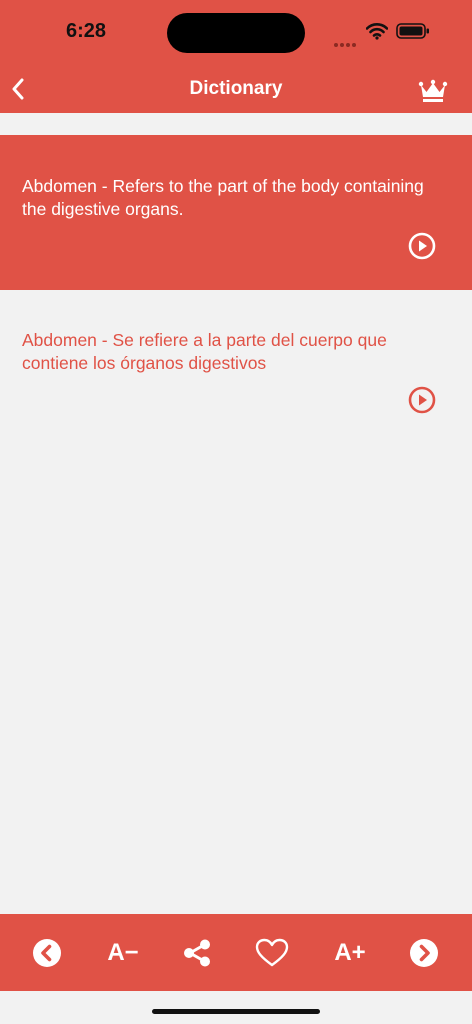  I want to click on play-audio-button-spanish, so click(422, 402).